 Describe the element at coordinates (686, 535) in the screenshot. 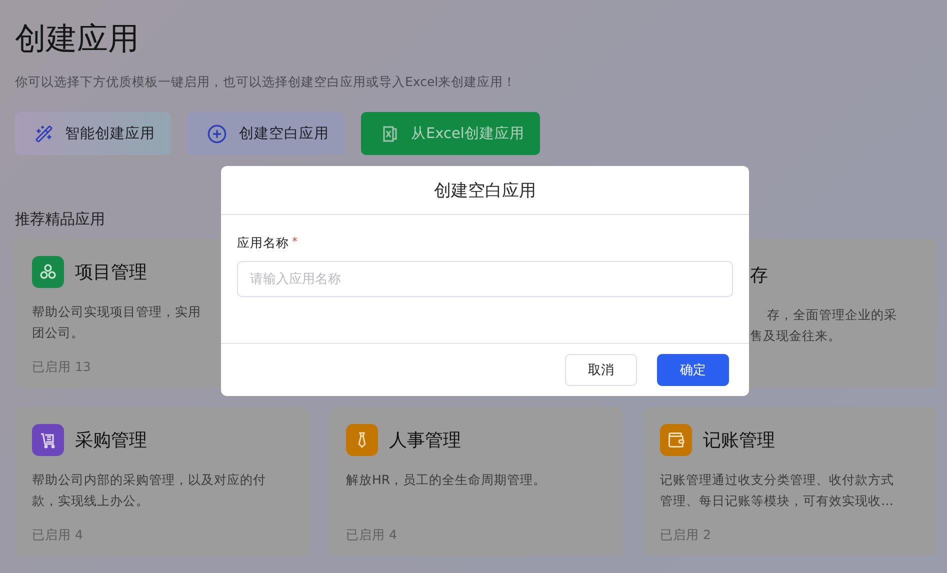

I see `usage-count: 已启用 2` at that location.